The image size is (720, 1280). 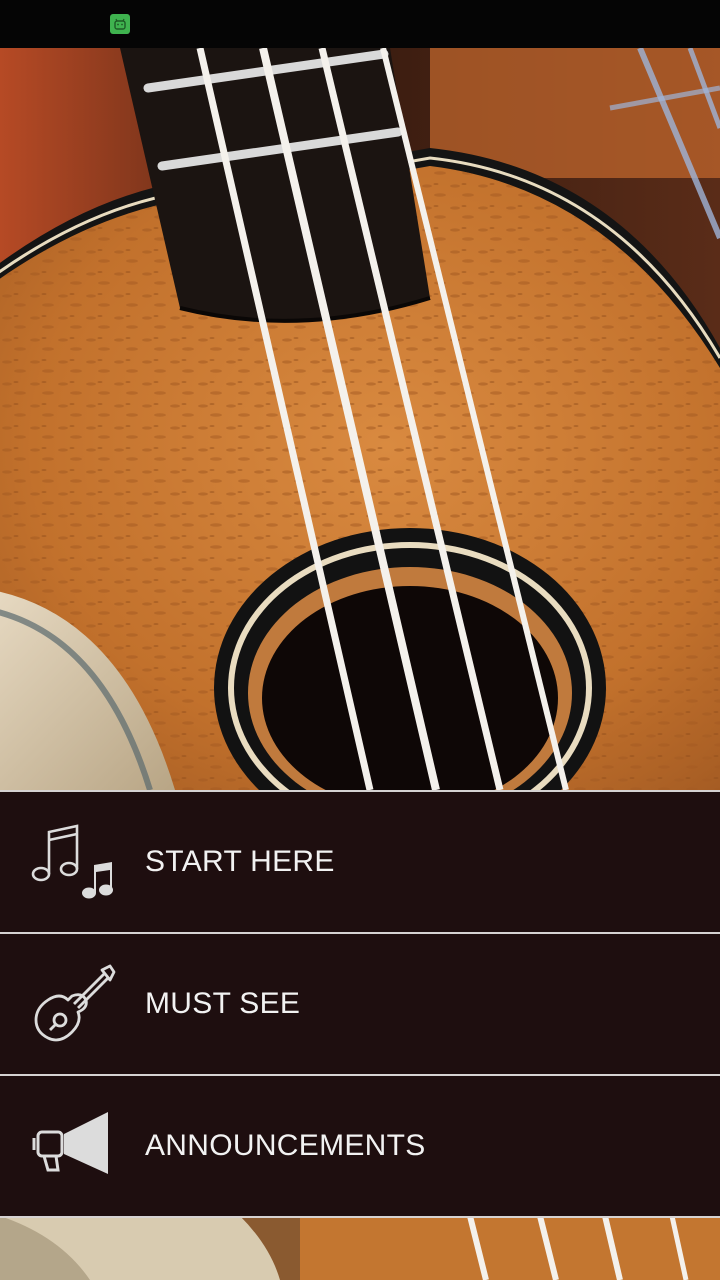 What do you see at coordinates (73, 863) in the screenshot?
I see `music-notes-icon` at bounding box center [73, 863].